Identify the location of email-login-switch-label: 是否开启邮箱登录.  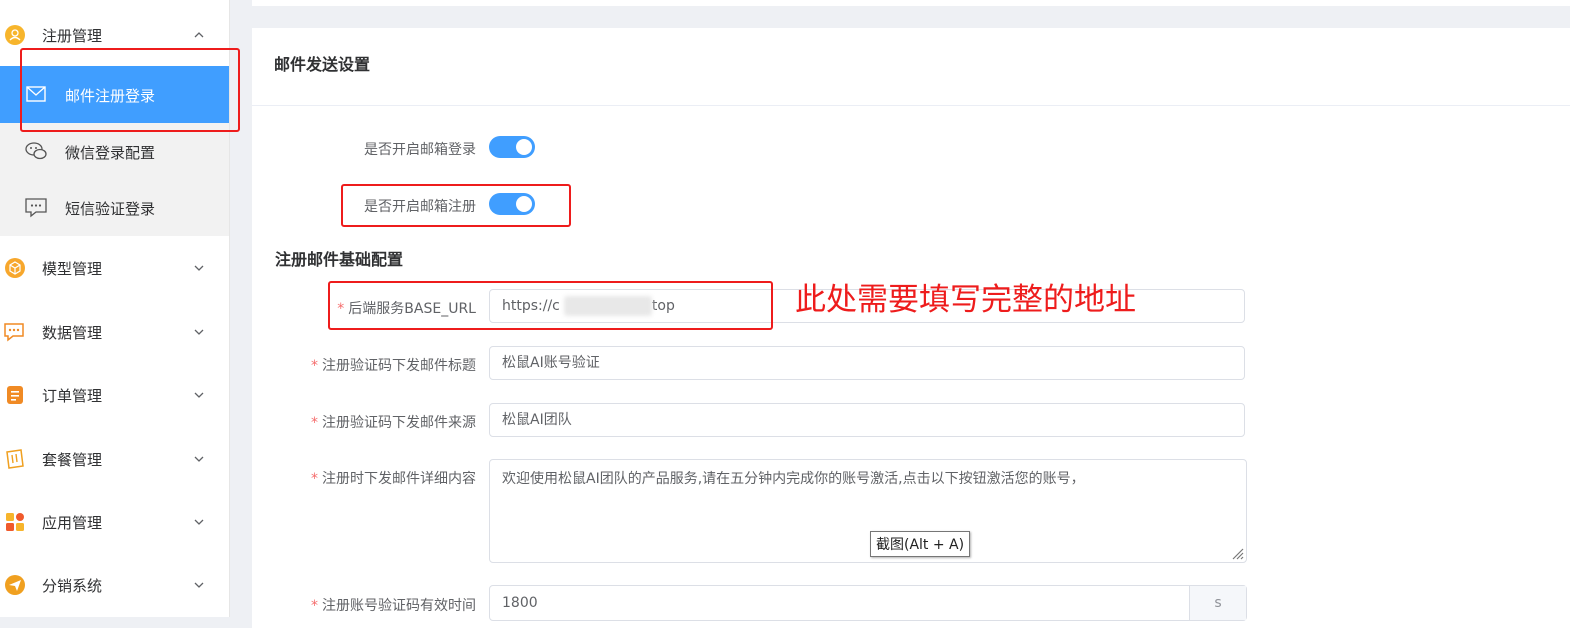
(420, 150).